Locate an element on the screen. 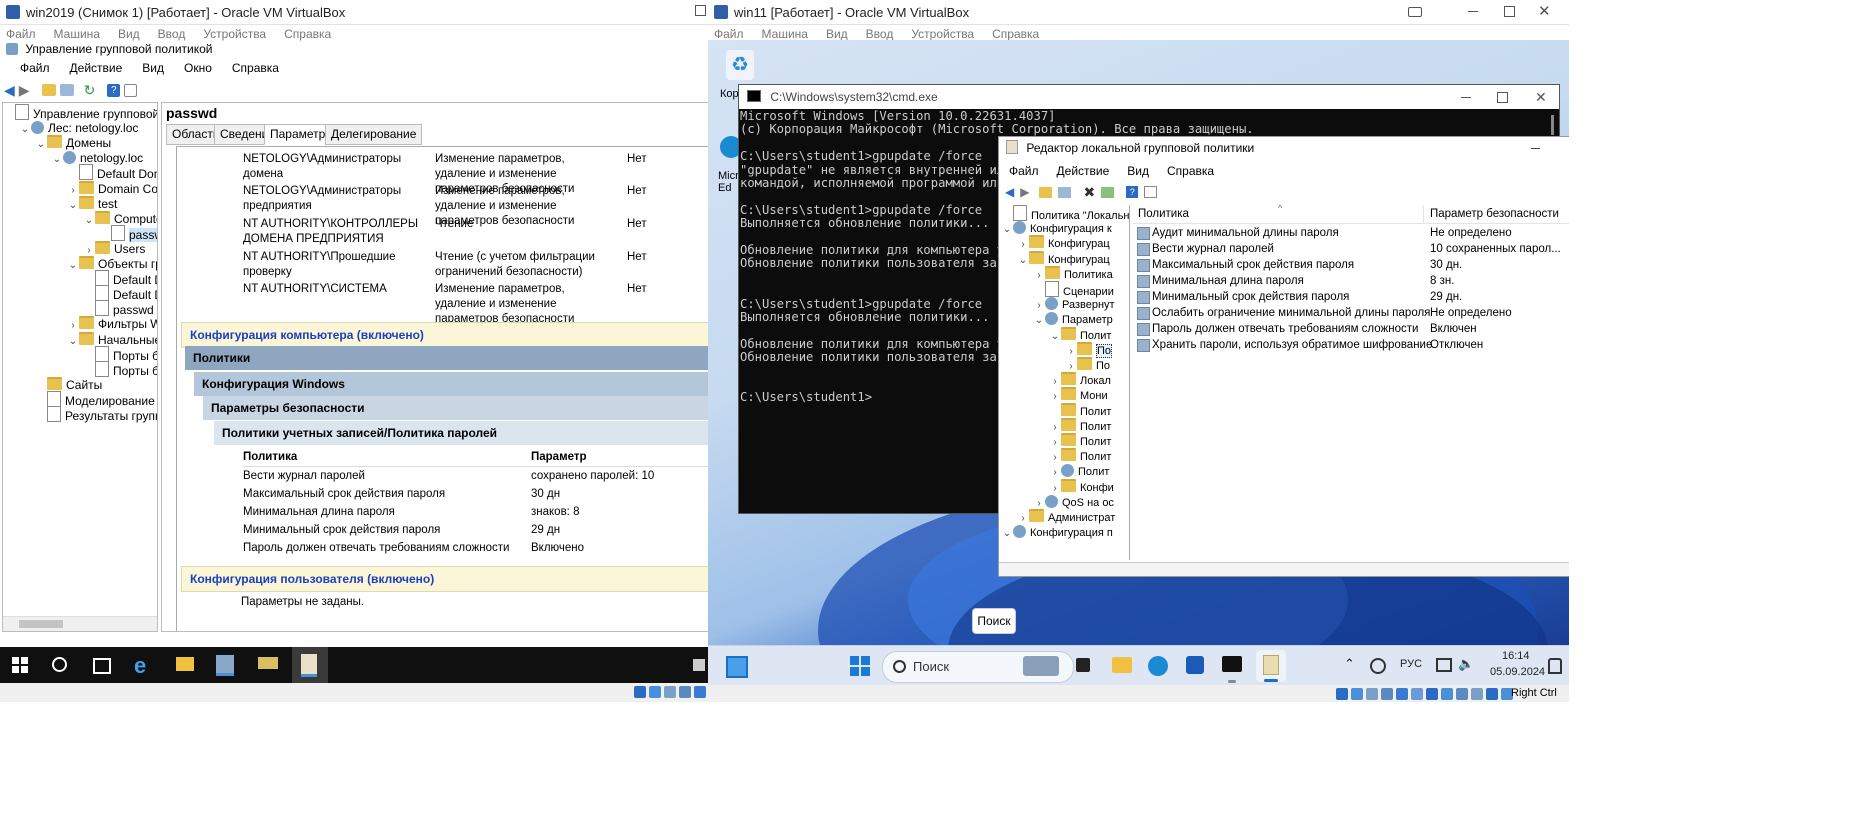  maximize-icon is located at coordinates (1509, 11).